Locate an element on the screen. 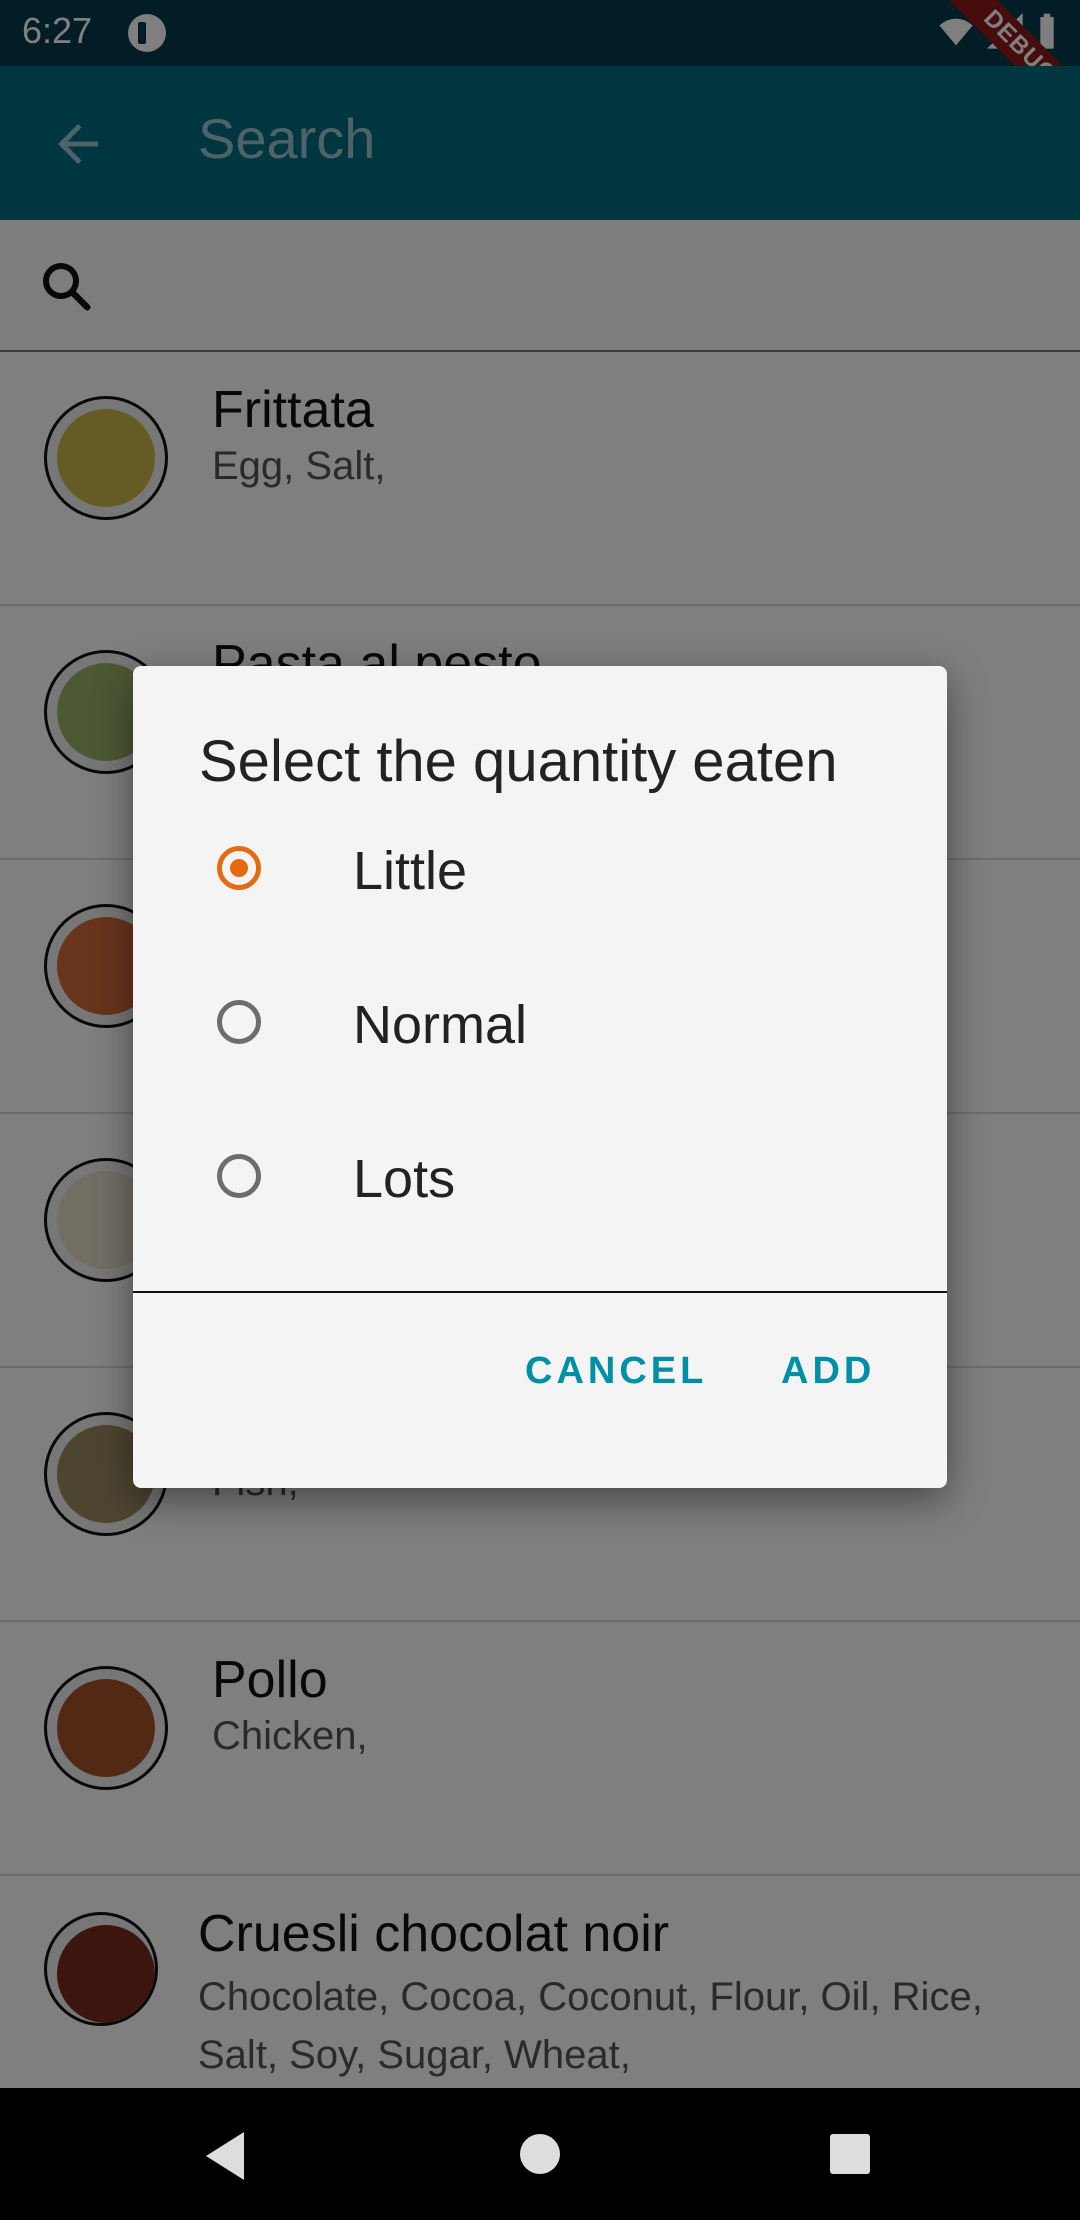  option-lots: Lots is located at coordinates (540, 1178).